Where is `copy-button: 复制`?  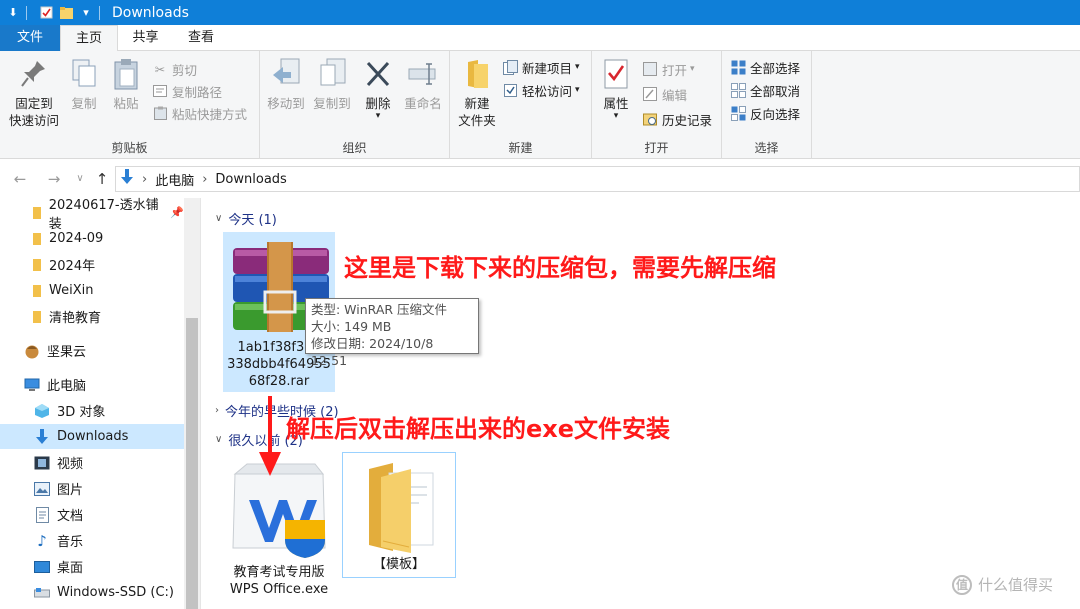 copy-button: 复制 is located at coordinates (84, 84).